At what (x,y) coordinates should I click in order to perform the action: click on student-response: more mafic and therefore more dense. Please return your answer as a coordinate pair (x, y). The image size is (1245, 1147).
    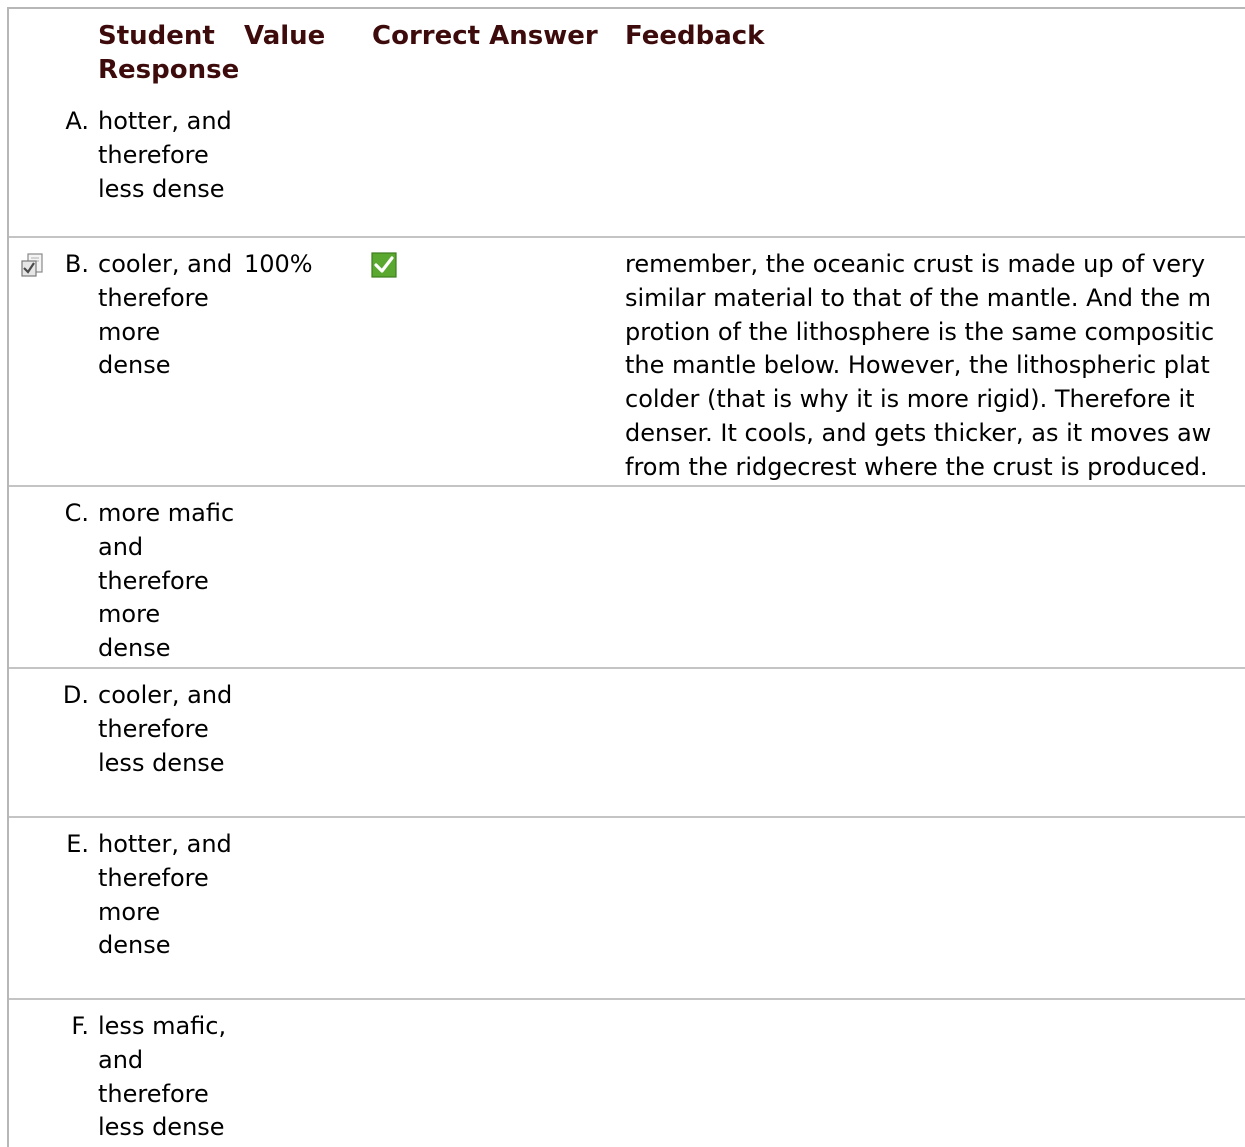
    Looking at the image, I should click on (166, 581).